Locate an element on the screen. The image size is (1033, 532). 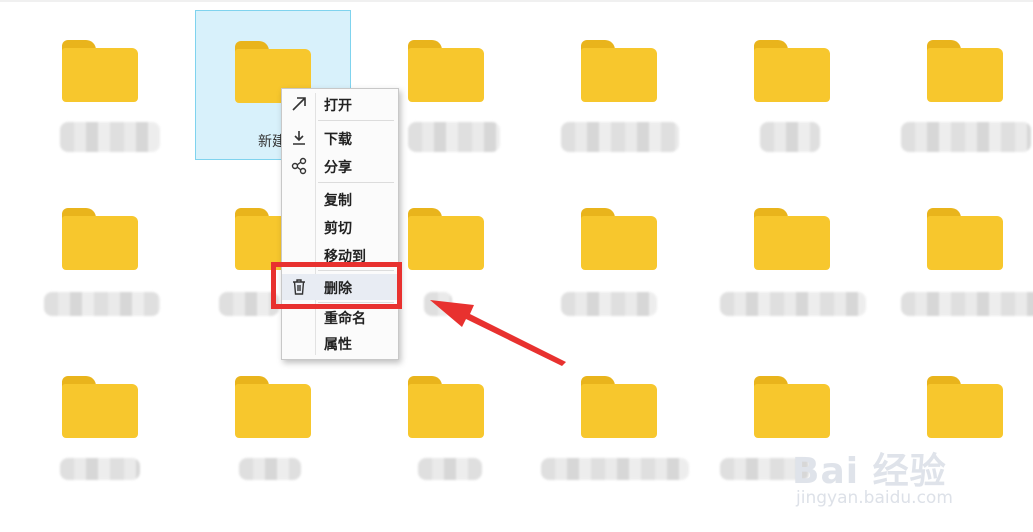
baidu-jingyan-watermark: Bai 经验 jingyan.baidu.com is located at coordinates (902, 478).